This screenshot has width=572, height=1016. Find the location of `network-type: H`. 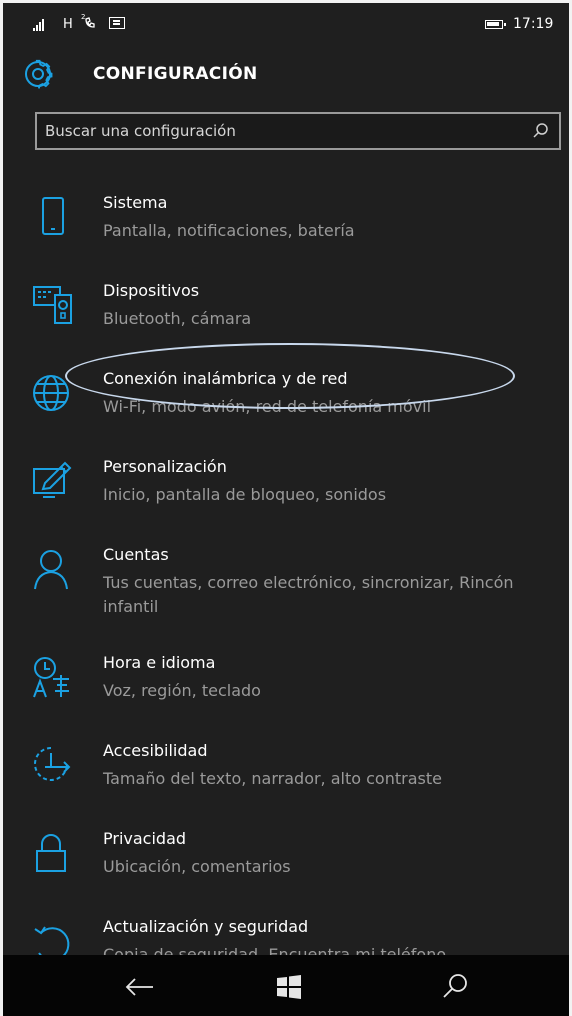

network-type: H is located at coordinates (68, 24).